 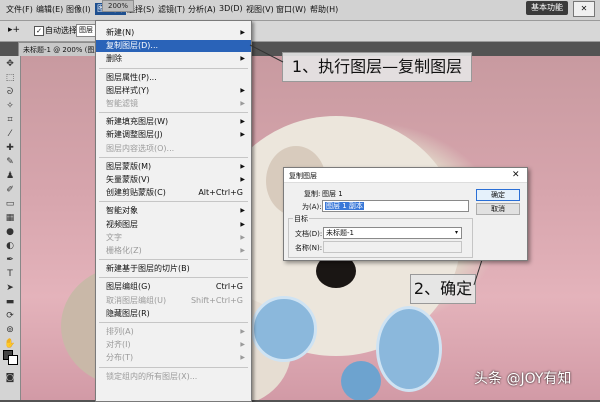 What do you see at coordinates (405, 175) in the screenshot?
I see `dialog-titlebar: 复制图层 ✕` at bounding box center [405, 175].